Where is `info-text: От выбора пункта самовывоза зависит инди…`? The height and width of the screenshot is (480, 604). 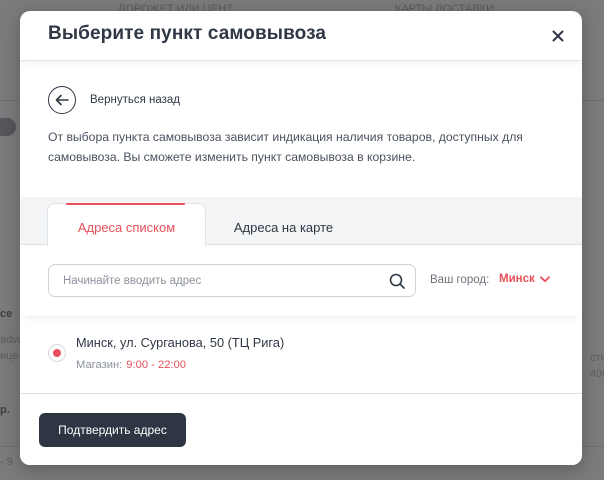
info-text: От выбора пункта самовывоза зависит инди… is located at coordinates (285, 147).